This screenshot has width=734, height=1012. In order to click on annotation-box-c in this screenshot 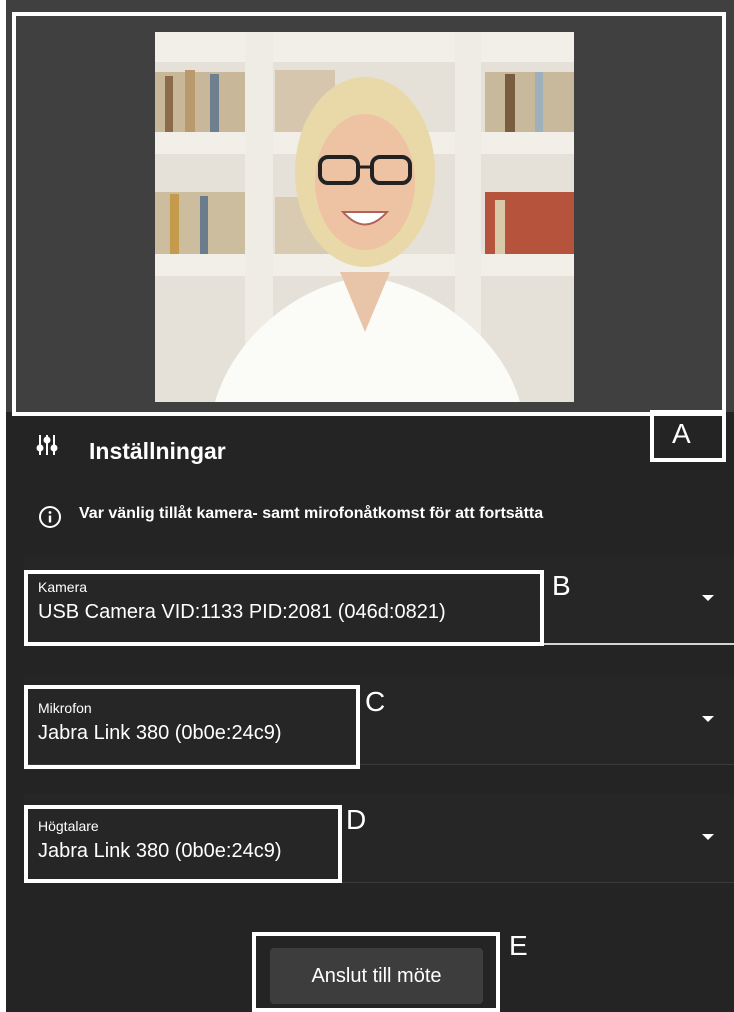, I will do `click(192, 727)`.